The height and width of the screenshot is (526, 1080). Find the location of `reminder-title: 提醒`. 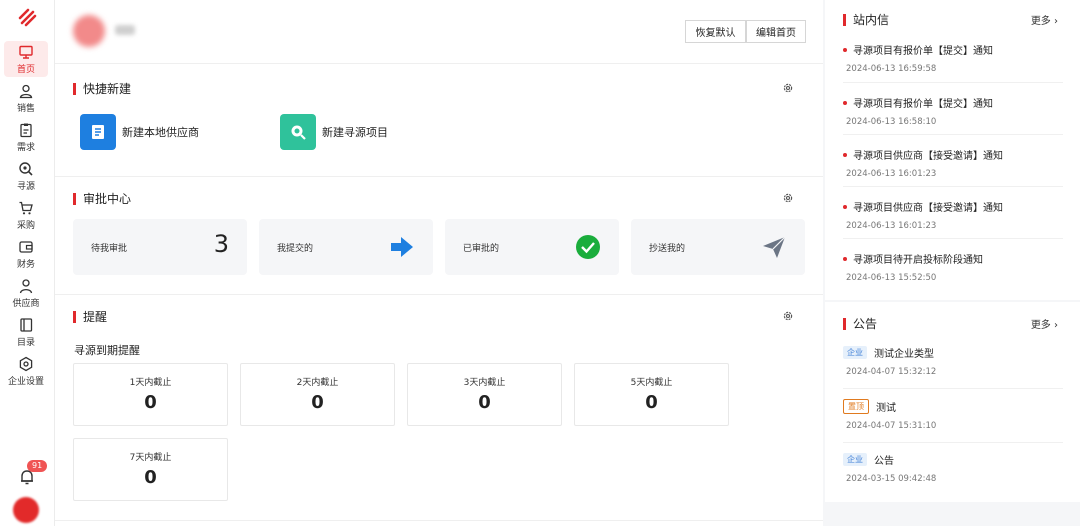

reminder-title: 提醒 is located at coordinates (90, 316).